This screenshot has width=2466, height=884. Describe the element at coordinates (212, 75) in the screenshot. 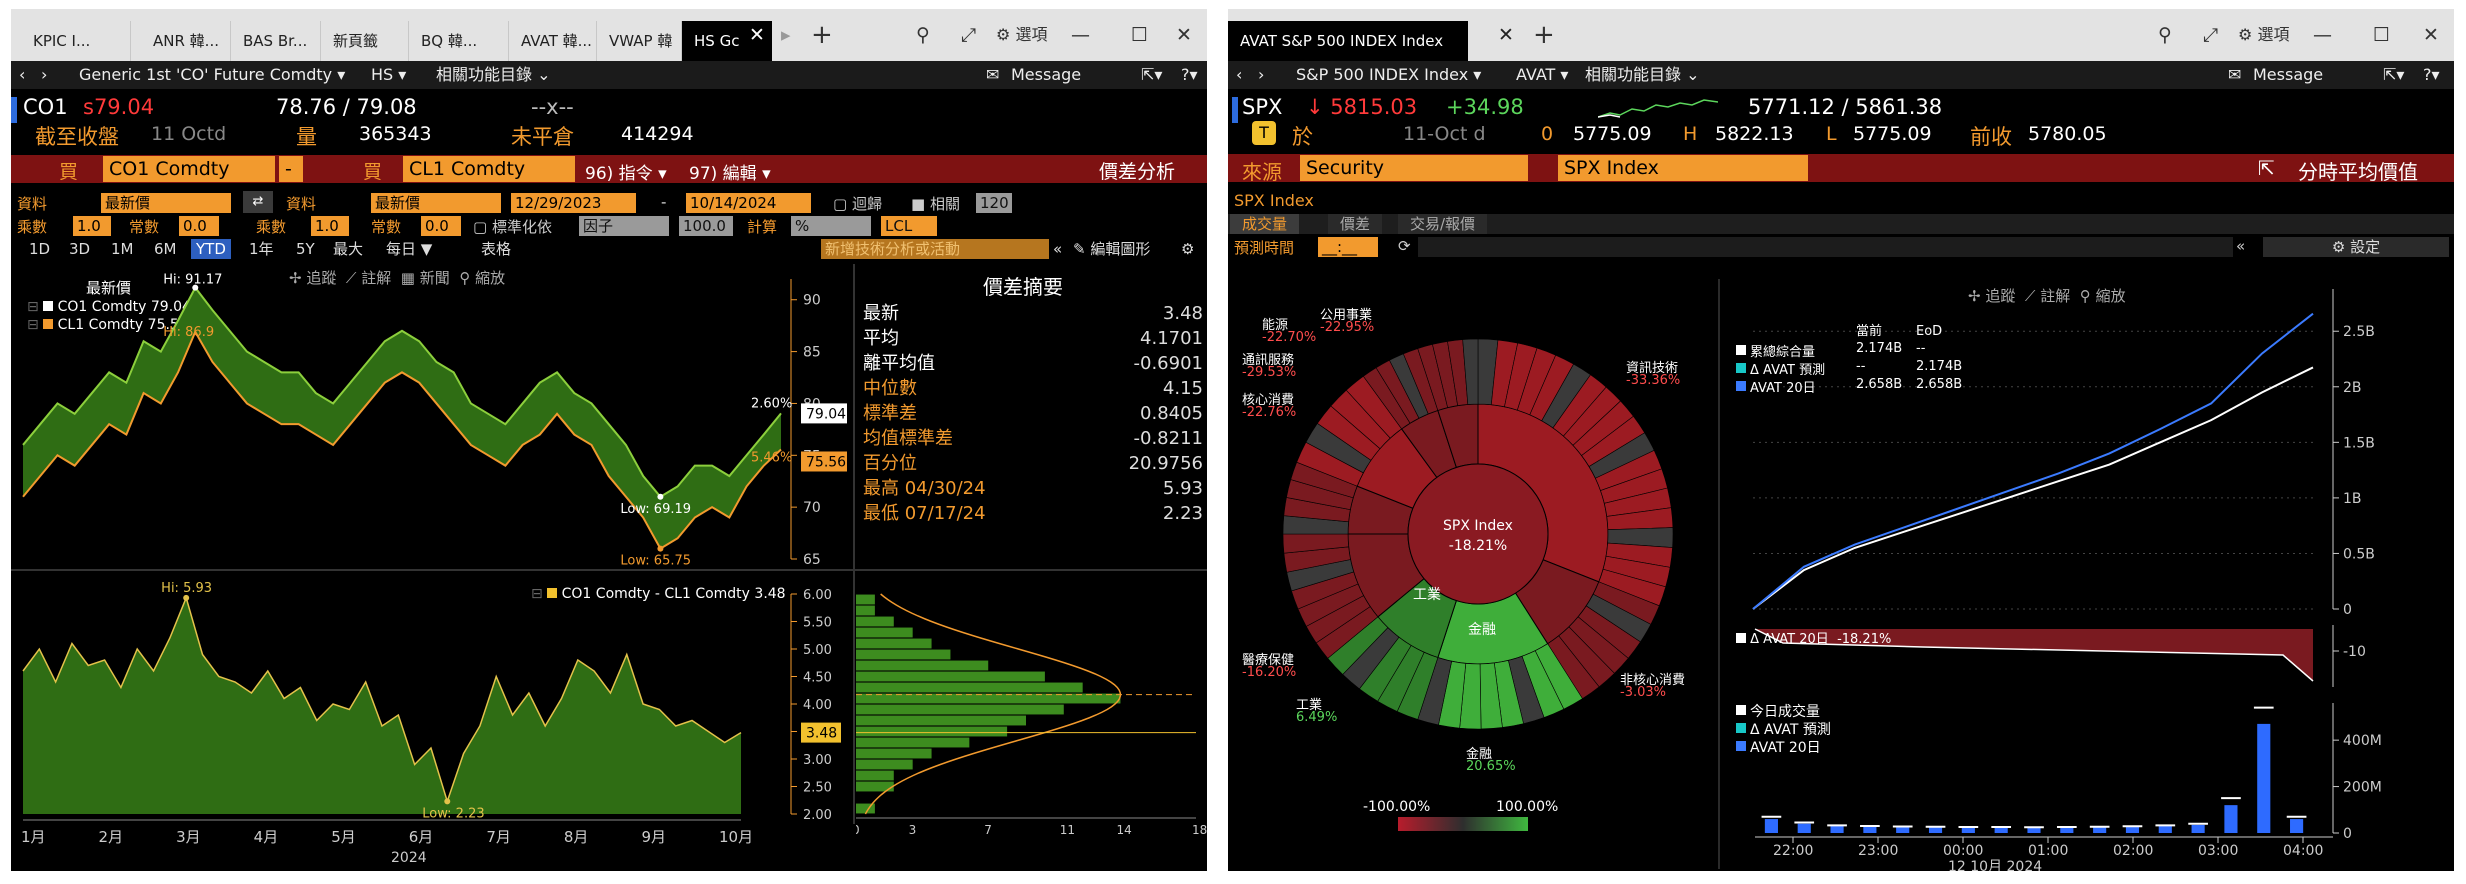

I see `security-selector: Generic 1st 'CO' Future Comdty ▾` at that location.